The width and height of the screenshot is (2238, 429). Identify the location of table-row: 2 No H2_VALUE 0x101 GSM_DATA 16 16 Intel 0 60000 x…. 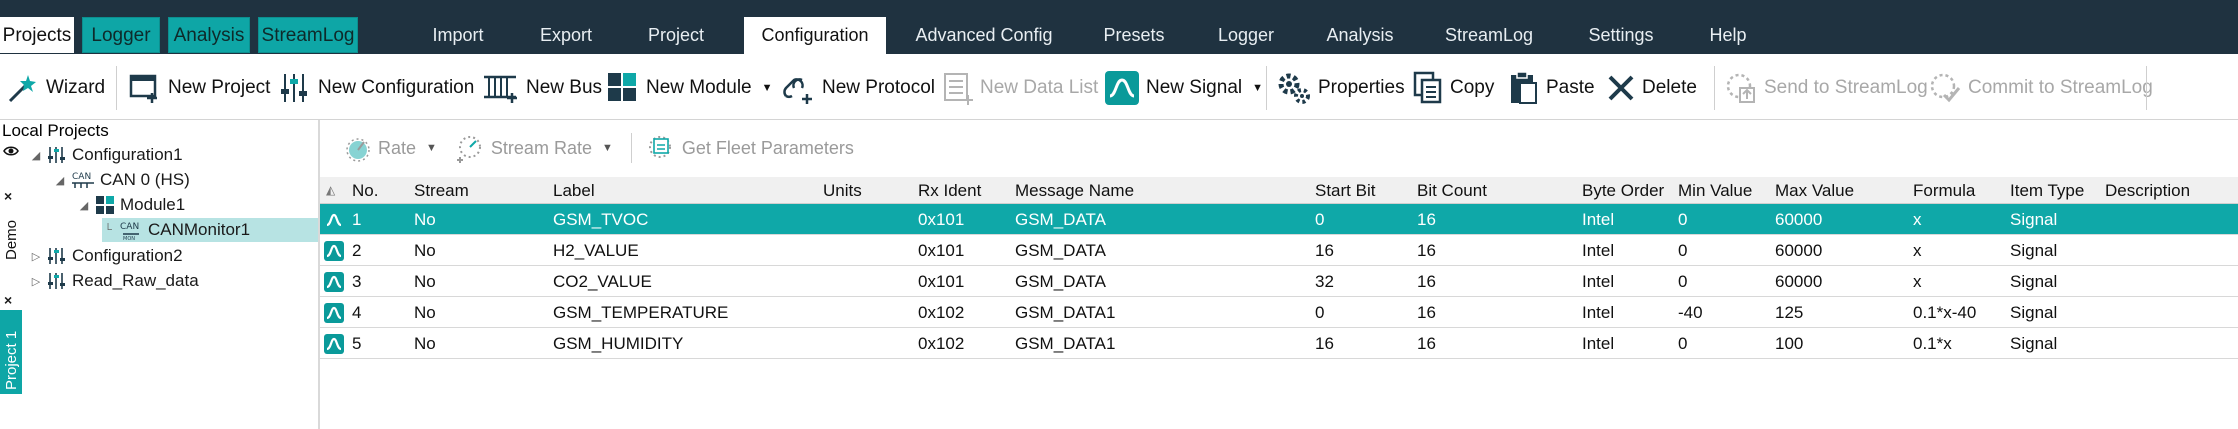
(1279, 250).